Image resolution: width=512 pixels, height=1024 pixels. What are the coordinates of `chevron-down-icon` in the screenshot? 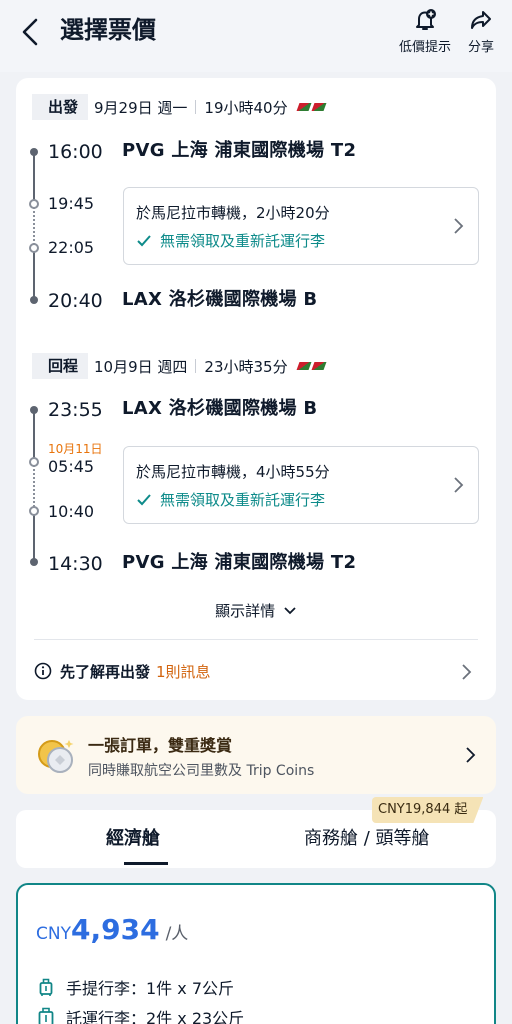 It's located at (290, 611).